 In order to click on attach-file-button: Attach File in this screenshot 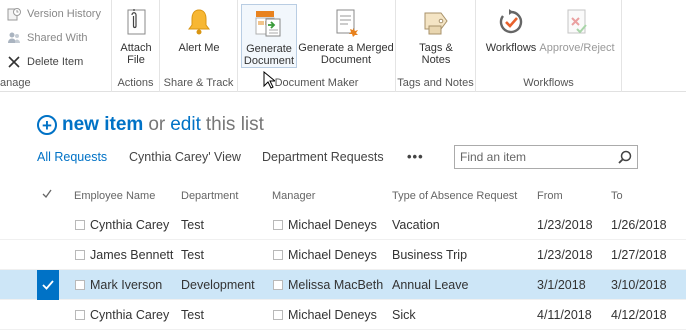, I will do `click(136, 36)`.